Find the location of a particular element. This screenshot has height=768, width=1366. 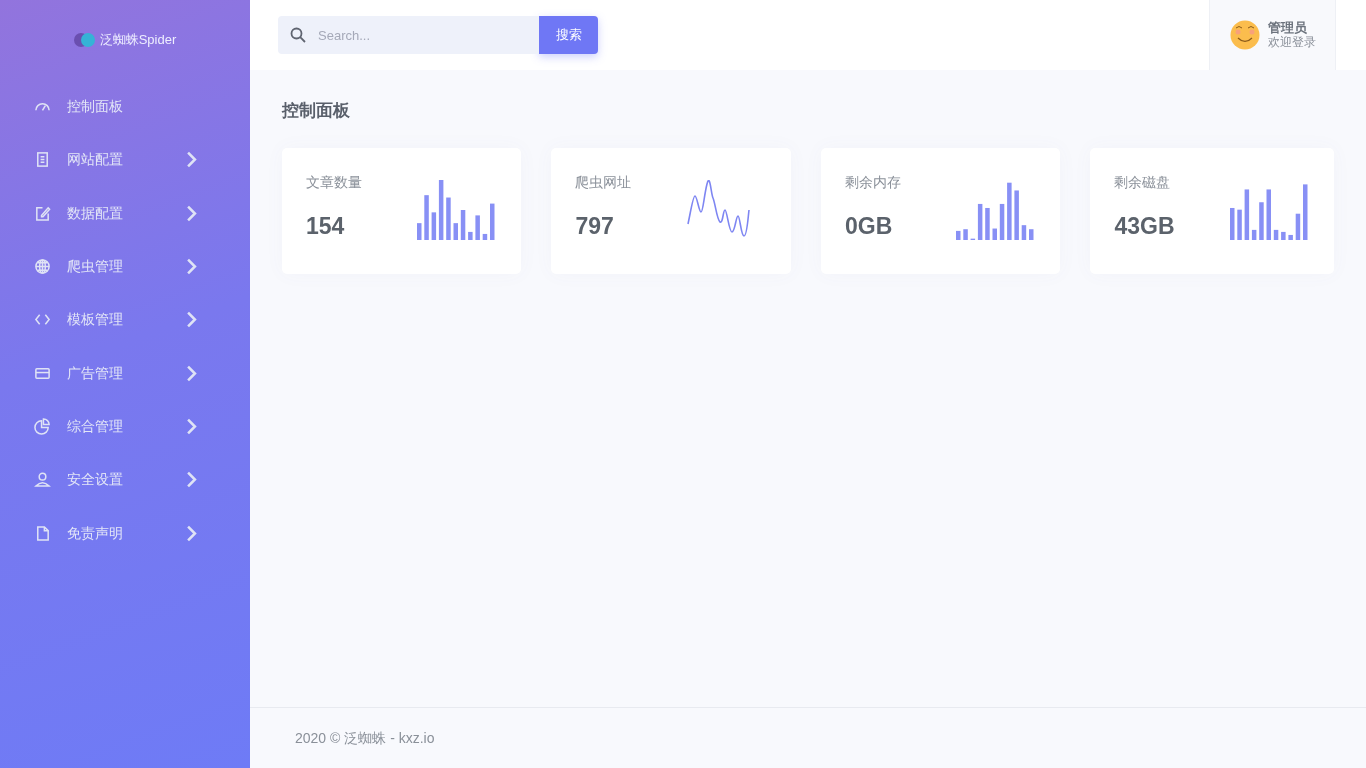

sidebar-item: 控制面板 is located at coordinates (125, 107).